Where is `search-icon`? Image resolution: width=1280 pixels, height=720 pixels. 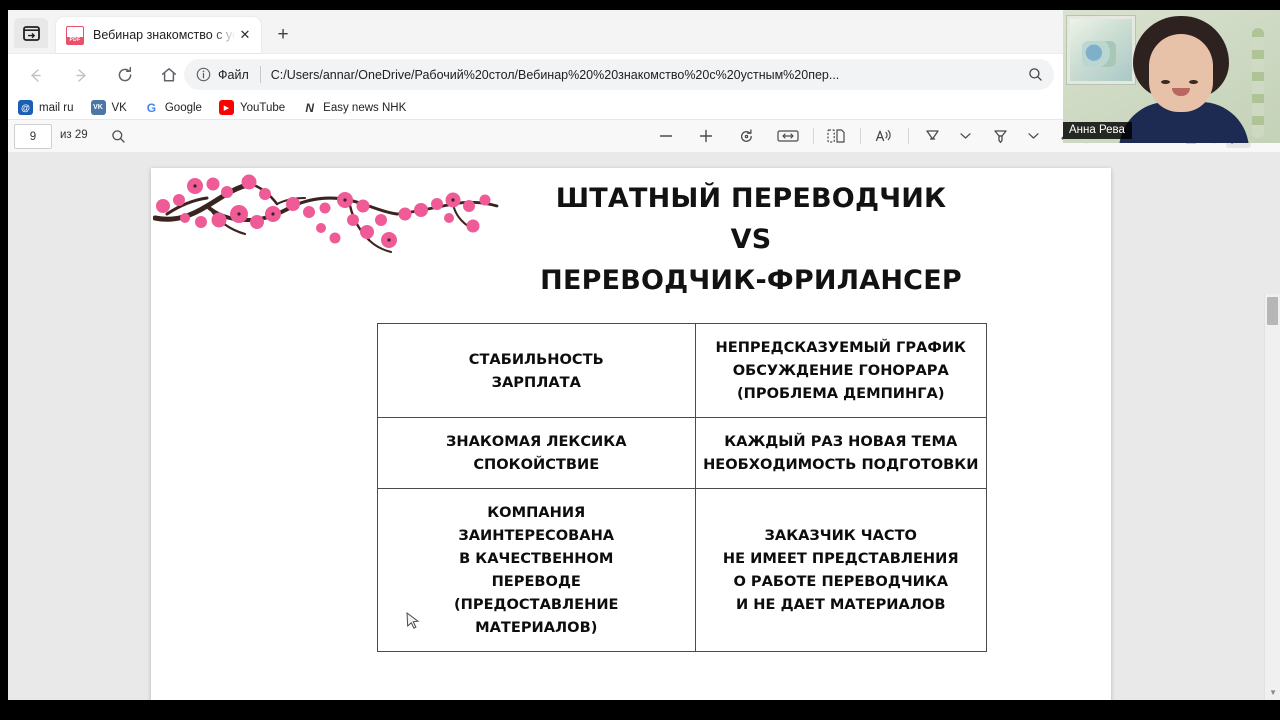 search-icon is located at coordinates (118, 136).